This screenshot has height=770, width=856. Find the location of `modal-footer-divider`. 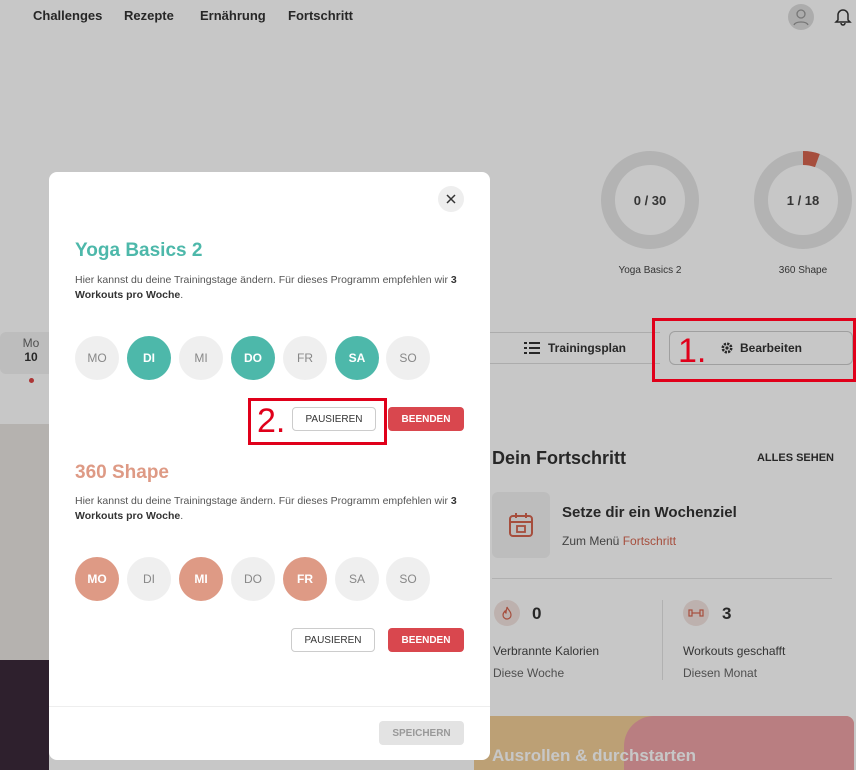

modal-footer-divider is located at coordinates (269, 706).